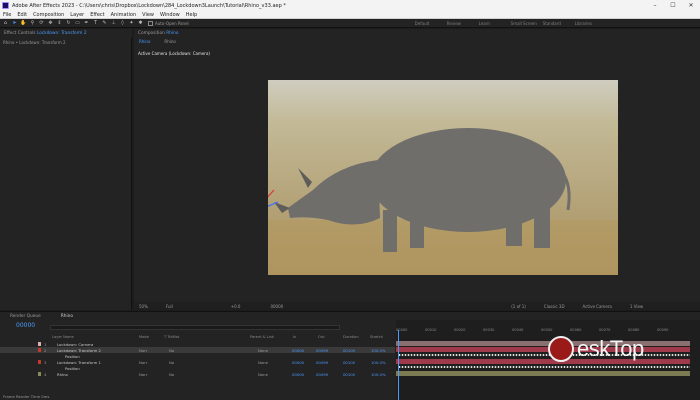  Describe the element at coordinates (131, 23) in the screenshot. I see `roto-icon: ✦` at that location.